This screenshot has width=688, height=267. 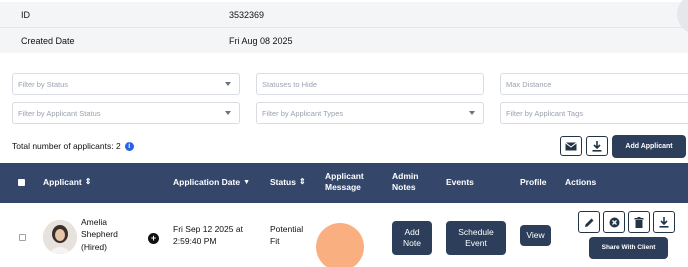 What do you see at coordinates (594, 113) in the screenshot?
I see `filter-applicant-tags-input: Filter by Applicant Tags` at bounding box center [594, 113].